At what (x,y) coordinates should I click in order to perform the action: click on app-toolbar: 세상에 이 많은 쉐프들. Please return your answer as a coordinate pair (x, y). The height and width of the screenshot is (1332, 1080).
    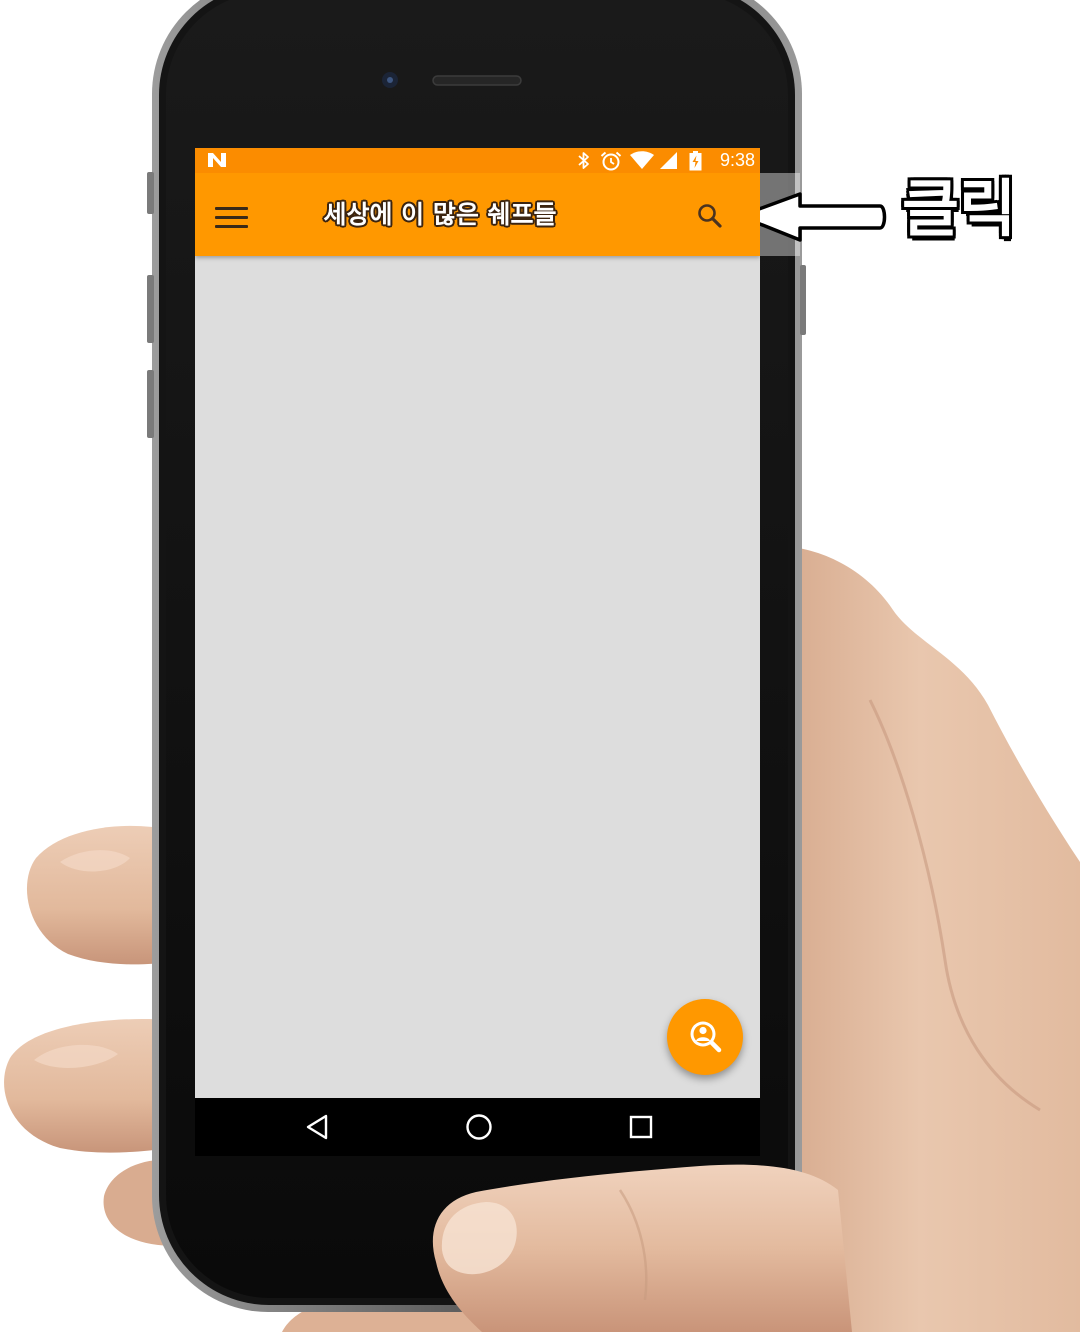
    Looking at the image, I should click on (477, 214).